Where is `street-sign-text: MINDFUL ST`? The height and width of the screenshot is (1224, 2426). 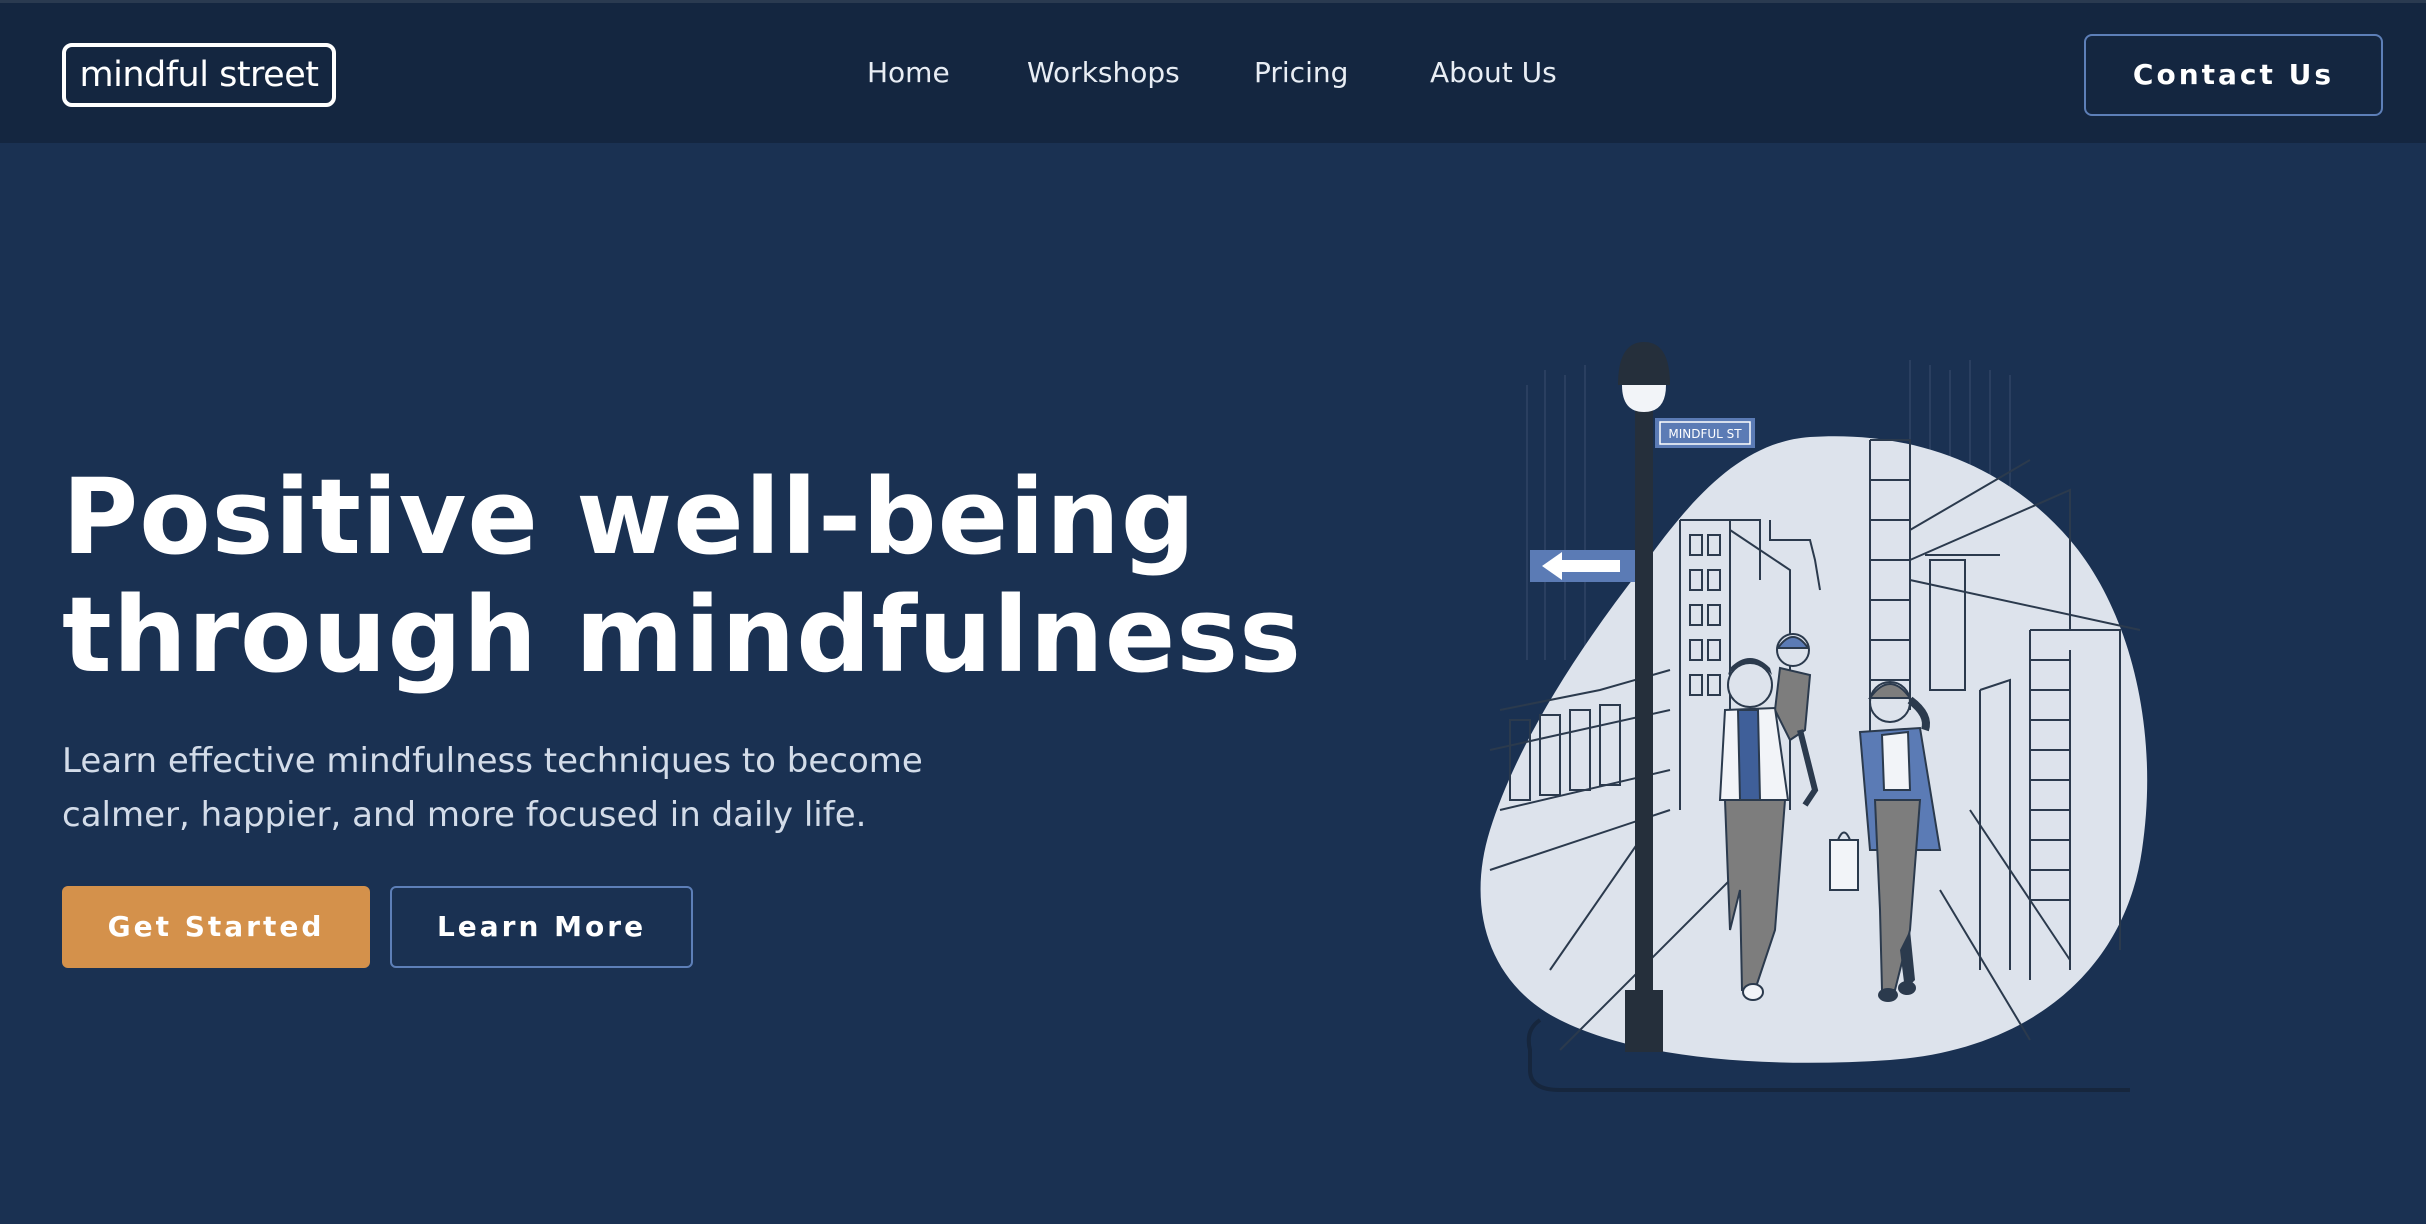
street-sign-text: MINDFUL ST is located at coordinates (1705, 434).